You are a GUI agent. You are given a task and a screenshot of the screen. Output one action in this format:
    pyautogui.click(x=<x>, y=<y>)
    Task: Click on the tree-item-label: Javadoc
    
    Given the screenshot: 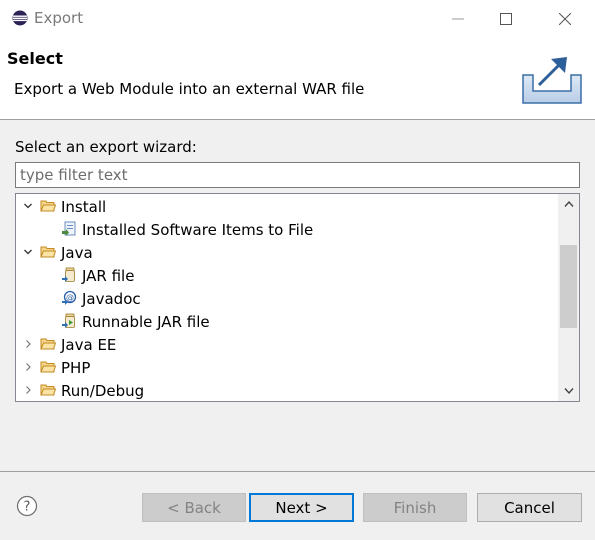 What is the action you would take?
    pyautogui.click(x=111, y=298)
    